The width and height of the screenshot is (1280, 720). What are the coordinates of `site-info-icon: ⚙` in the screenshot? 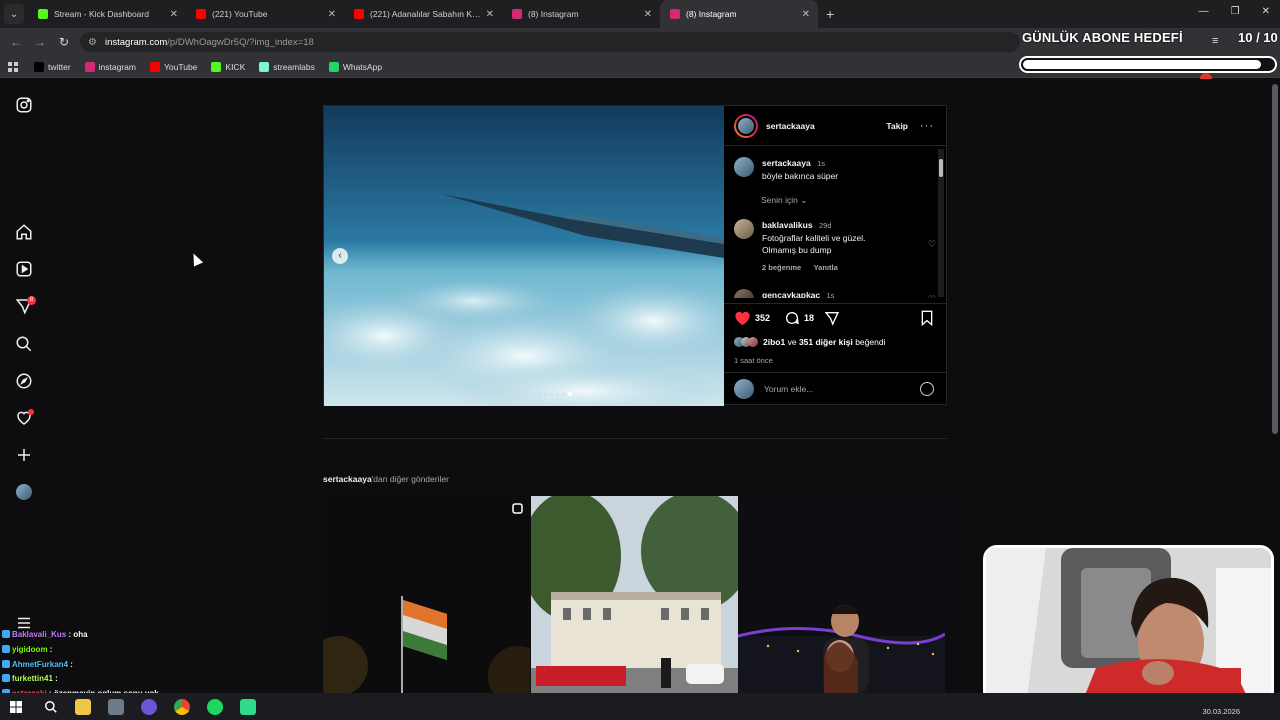 It's located at (92, 42).